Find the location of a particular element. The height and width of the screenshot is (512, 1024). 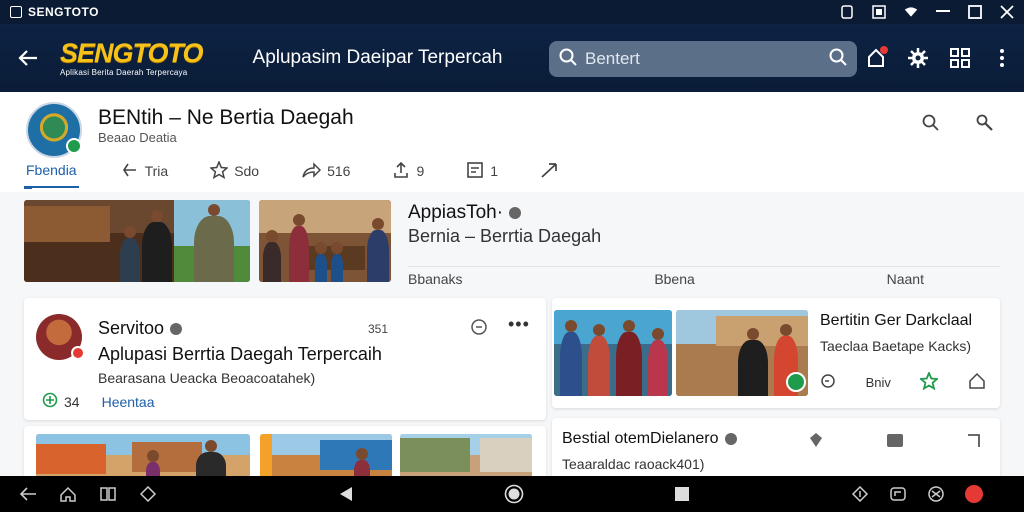

home-notification-icon is located at coordinates (876, 58).